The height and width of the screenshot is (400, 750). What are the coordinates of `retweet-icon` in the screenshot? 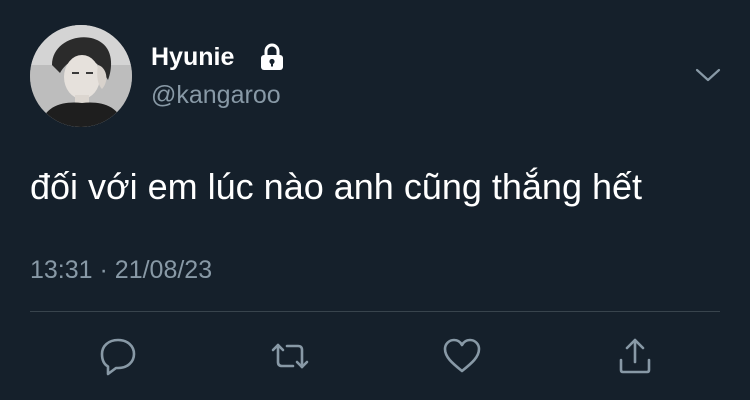 It's located at (290, 356).